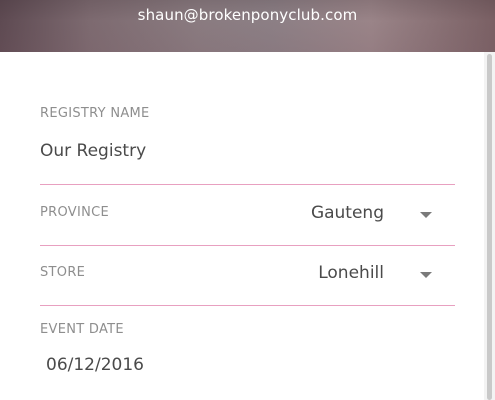  I want to click on store-select: Lonehill, so click(312, 273).